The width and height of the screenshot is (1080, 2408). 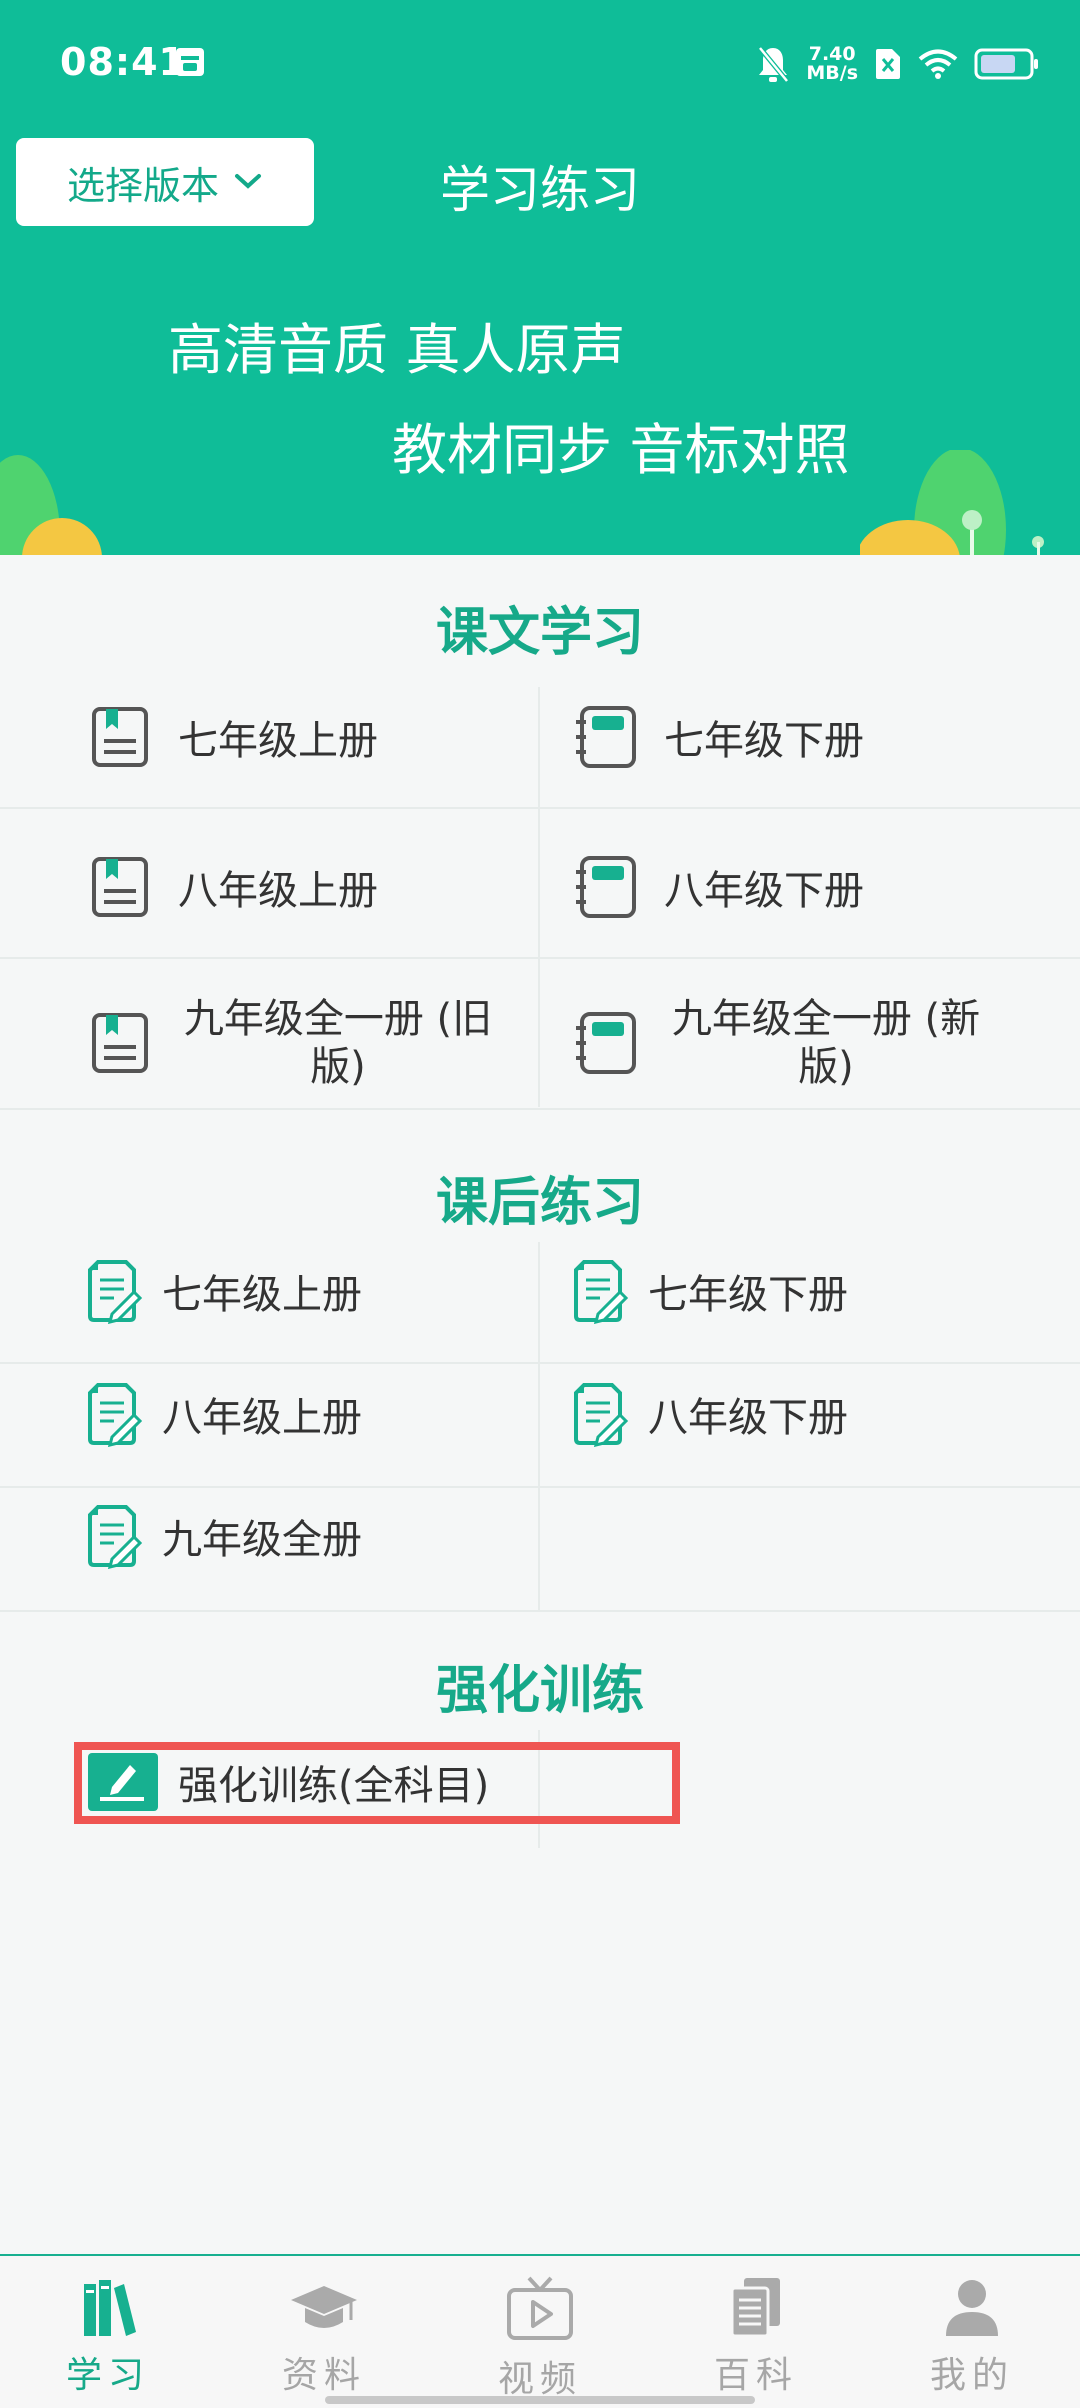 What do you see at coordinates (952, 502) in the screenshot?
I see `hills-decoration-right` at bounding box center [952, 502].